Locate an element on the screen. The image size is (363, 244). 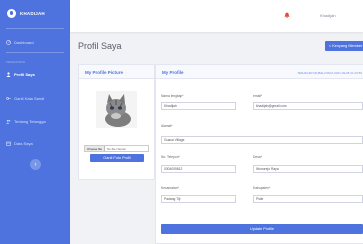
alamat-label: Alamat* is located at coordinates (167, 126).